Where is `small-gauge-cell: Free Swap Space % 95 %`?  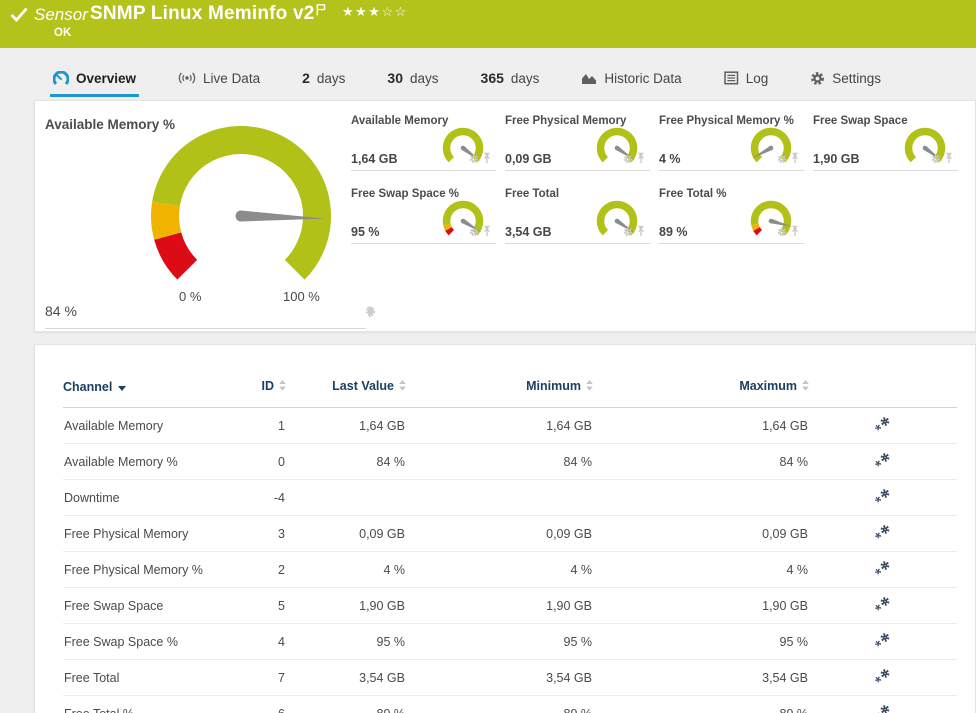 small-gauge-cell: Free Swap Space % 95 % is located at coordinates (423, 216).